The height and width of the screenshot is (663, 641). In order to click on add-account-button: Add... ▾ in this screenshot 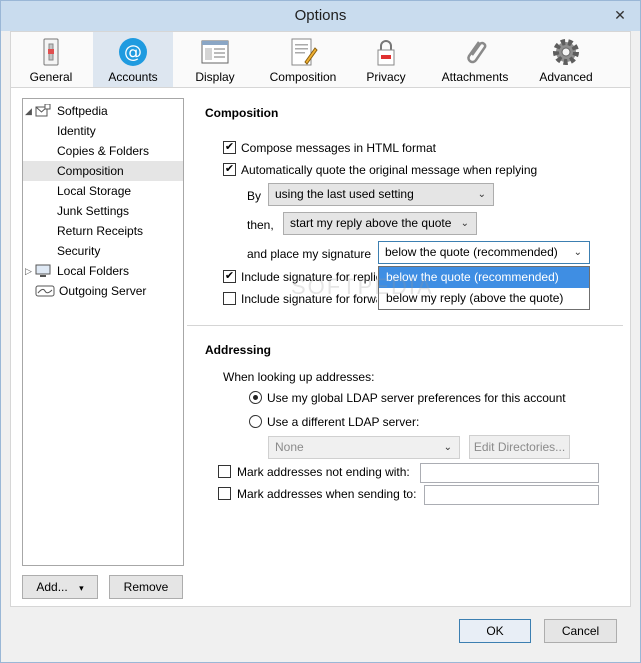, I will do `click(60, 587)`.